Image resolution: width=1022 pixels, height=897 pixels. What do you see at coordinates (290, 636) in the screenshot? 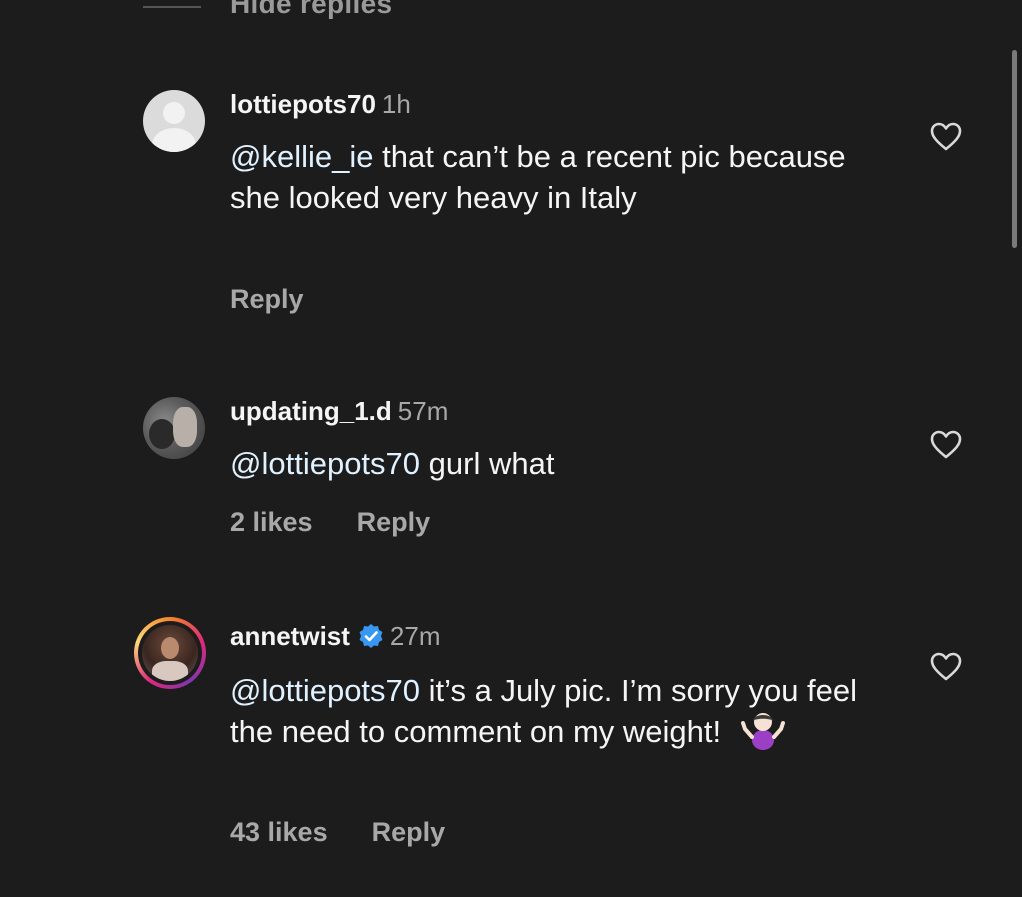
I see `comment-username: annetwist` at bounding box center [290, 636].